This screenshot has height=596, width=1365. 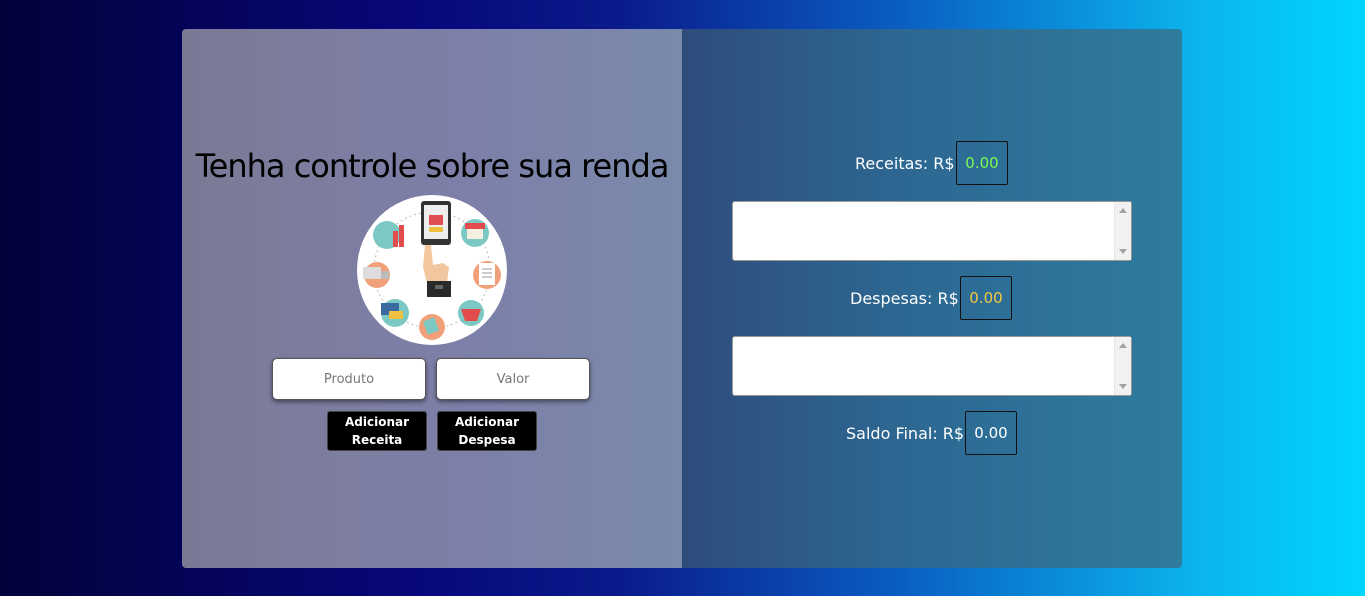 I want to click on expense-list-textarea, so click(x=932, y=366).